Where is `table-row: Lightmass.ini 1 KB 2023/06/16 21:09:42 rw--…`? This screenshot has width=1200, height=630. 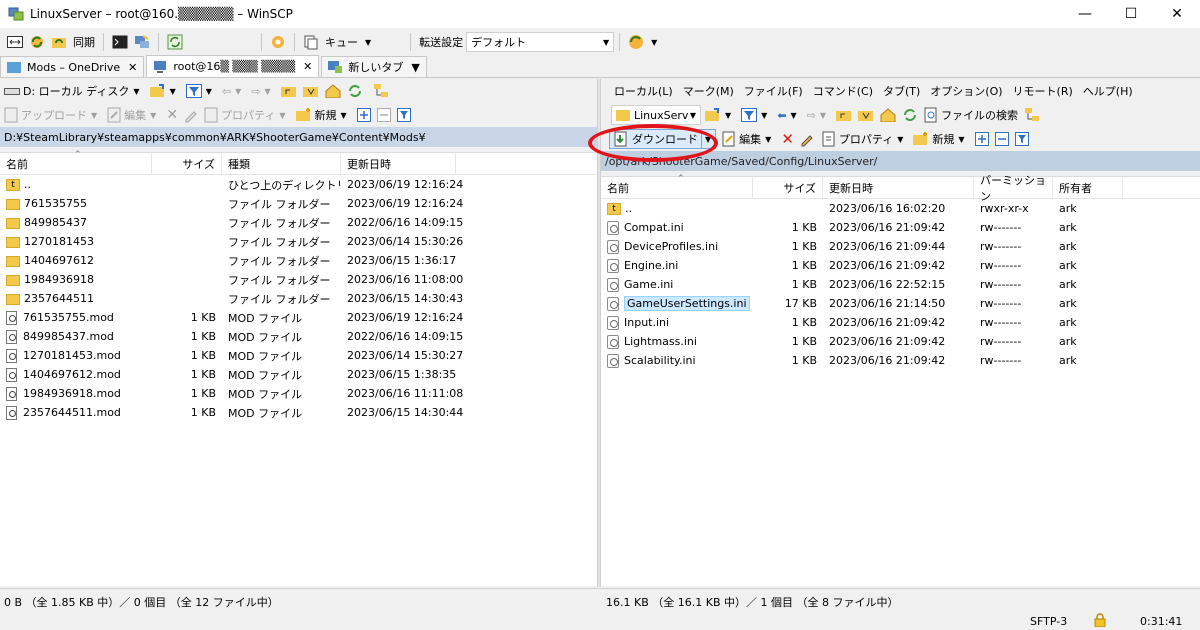 table-row: Lightmass.ini 1 KB 2023/06/16 21:09:42 rw--… is located at coordinates (900, 341).